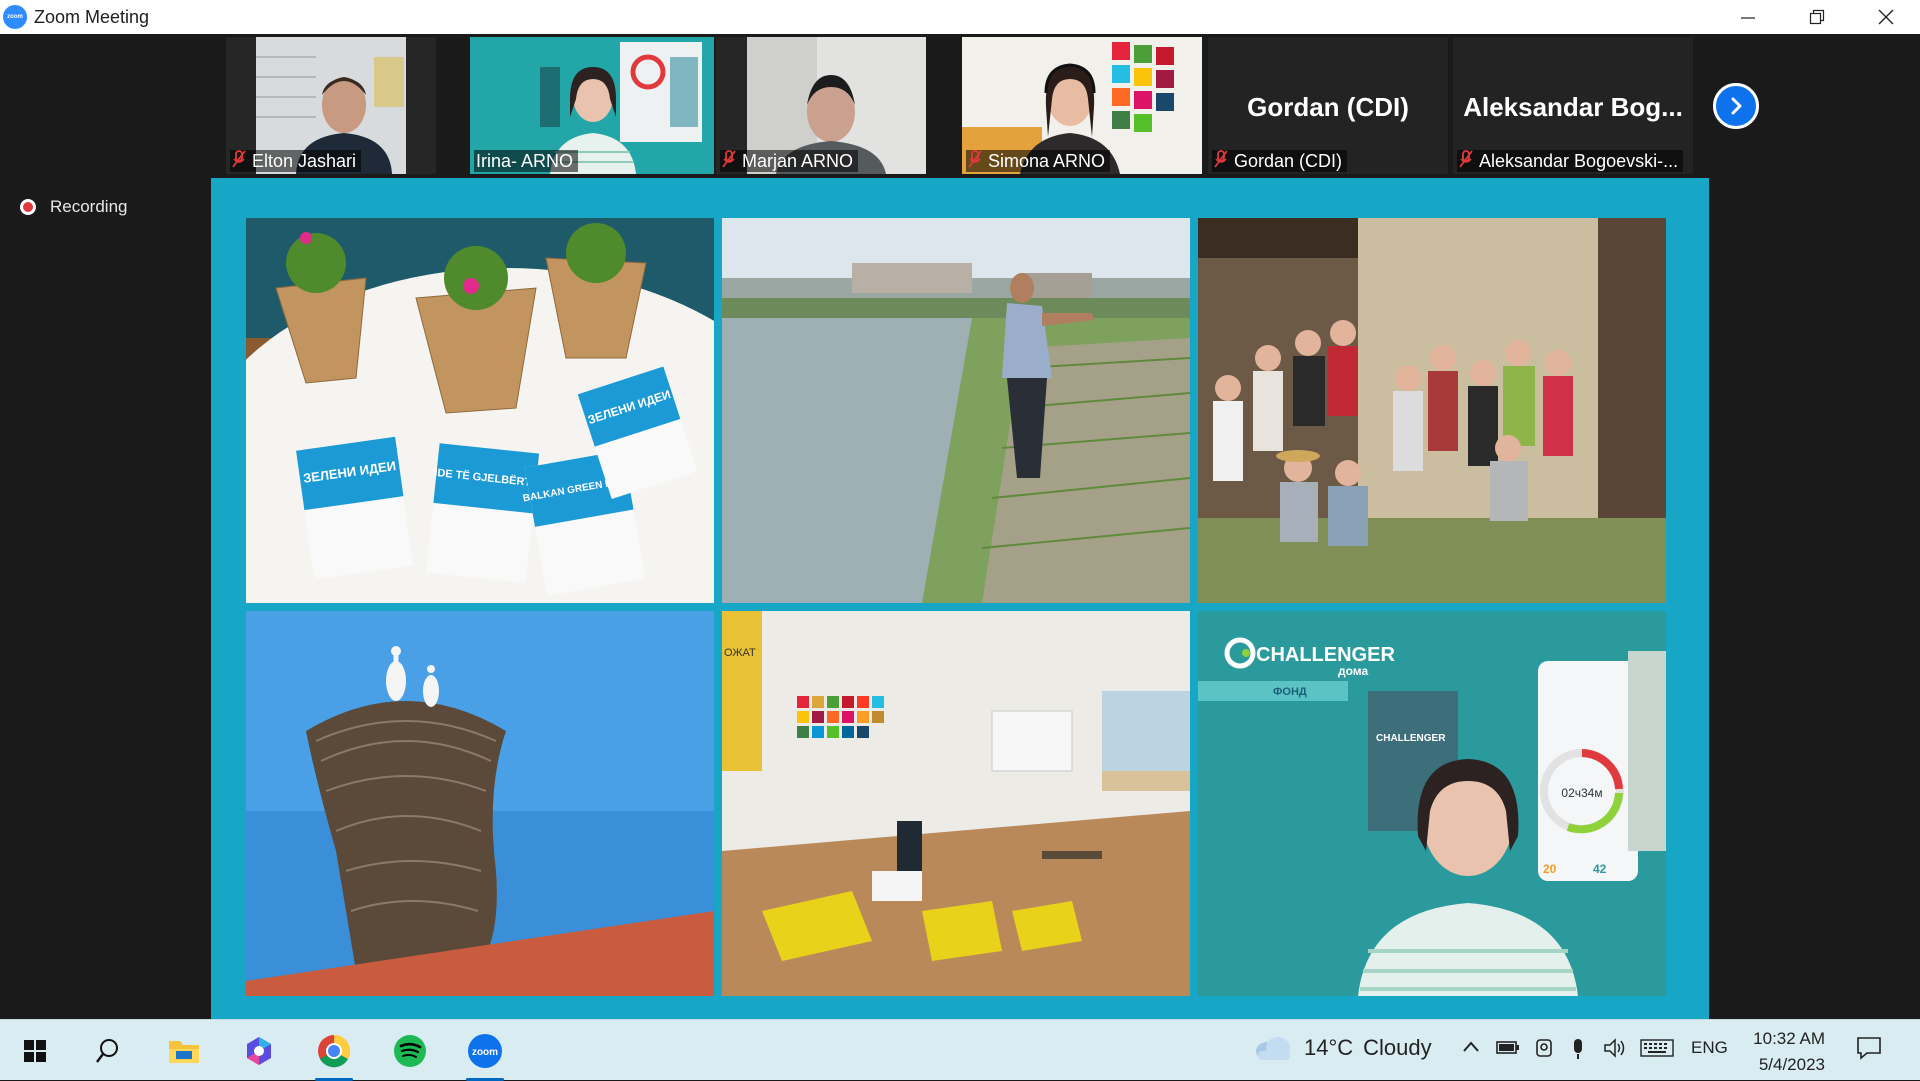 This screenshot has width=1920, height=1081. I want to click on participant-name-label: Marjan ARNO, so click(789, 161).